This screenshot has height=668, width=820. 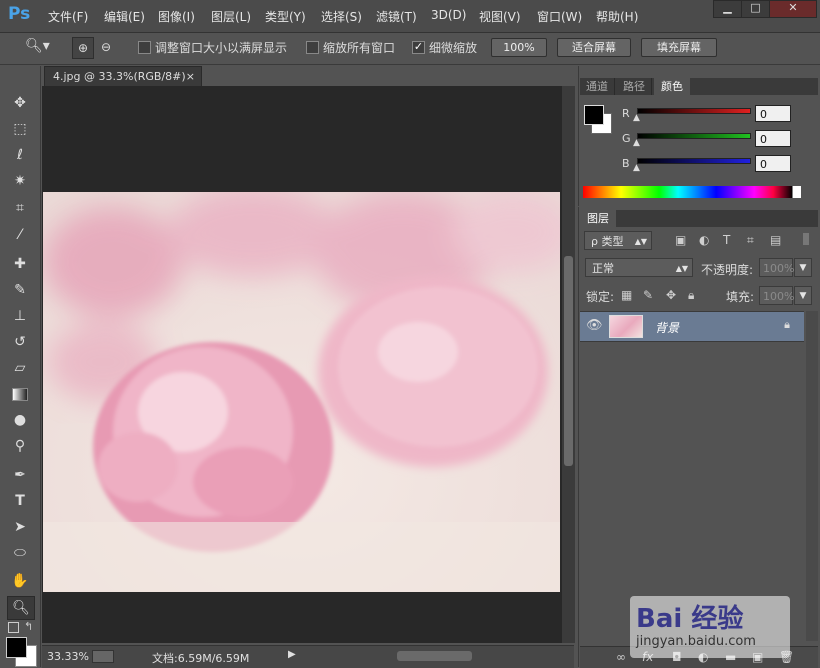 What do you see at coordinates (726, 240) in the screenshot?
I see `filter-type-icon: T` at bounding box center [726, 240].